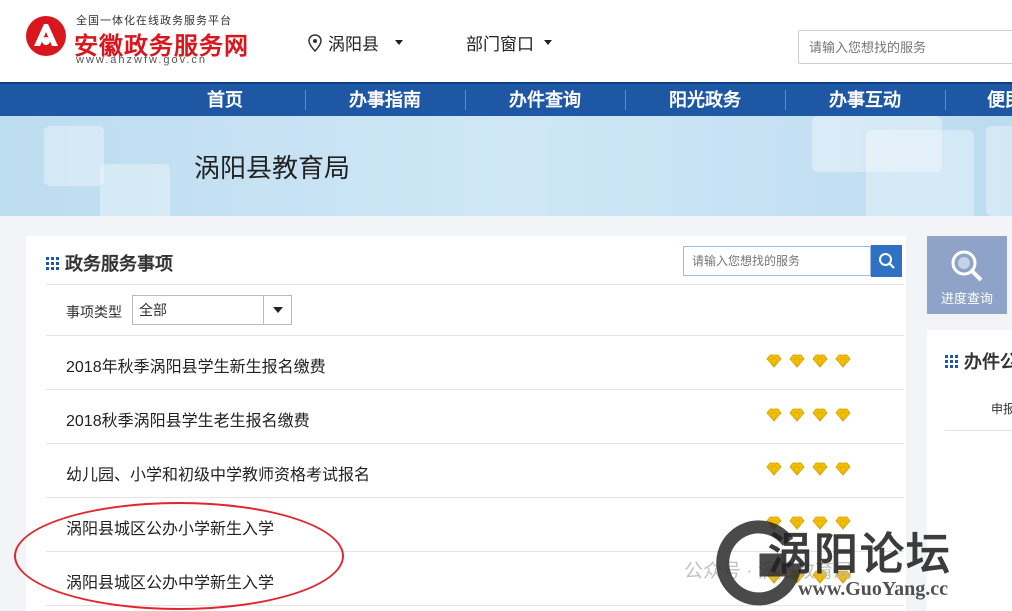 Image resolution: width=1012 pixels, height=611 pixels. What do you see at coordinates (475, 363) in the screenshot?
I see `service-item-row: 2018年秋季涡阳县学生新生报名缴费` at bounding box center [475, 363].